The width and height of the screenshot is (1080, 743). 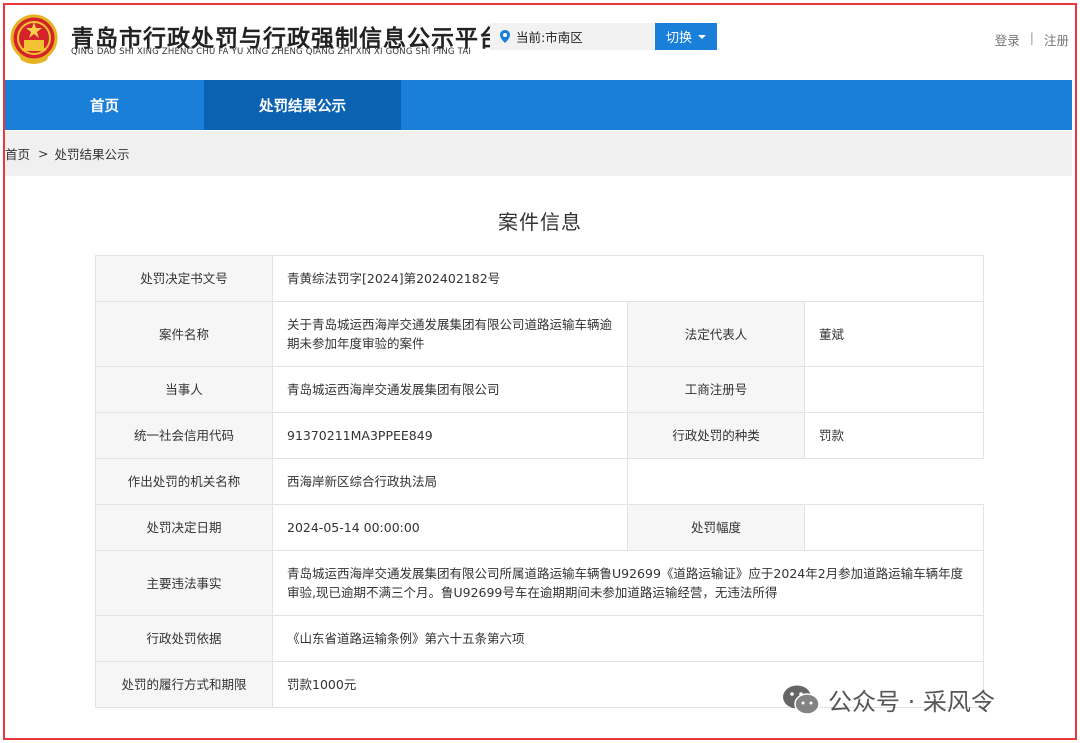 I want to click on auth-links: 登录 | 注册, so click(x=1032, y=39).